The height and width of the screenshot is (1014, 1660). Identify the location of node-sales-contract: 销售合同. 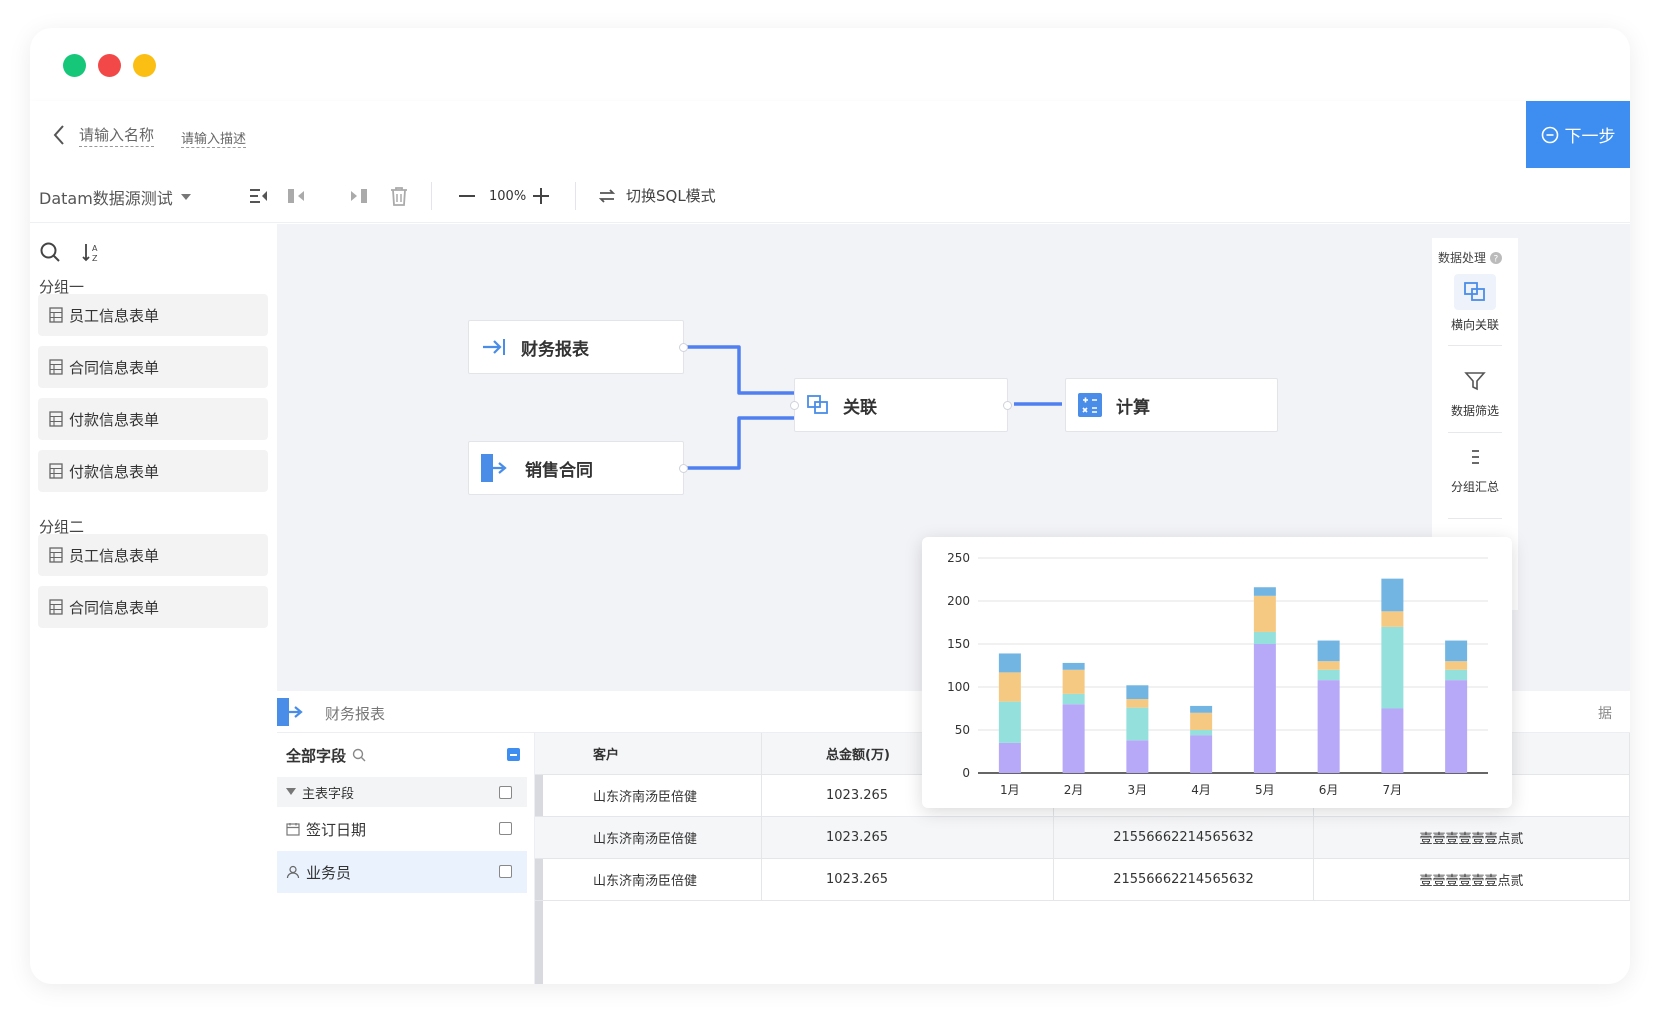
(578, 468).